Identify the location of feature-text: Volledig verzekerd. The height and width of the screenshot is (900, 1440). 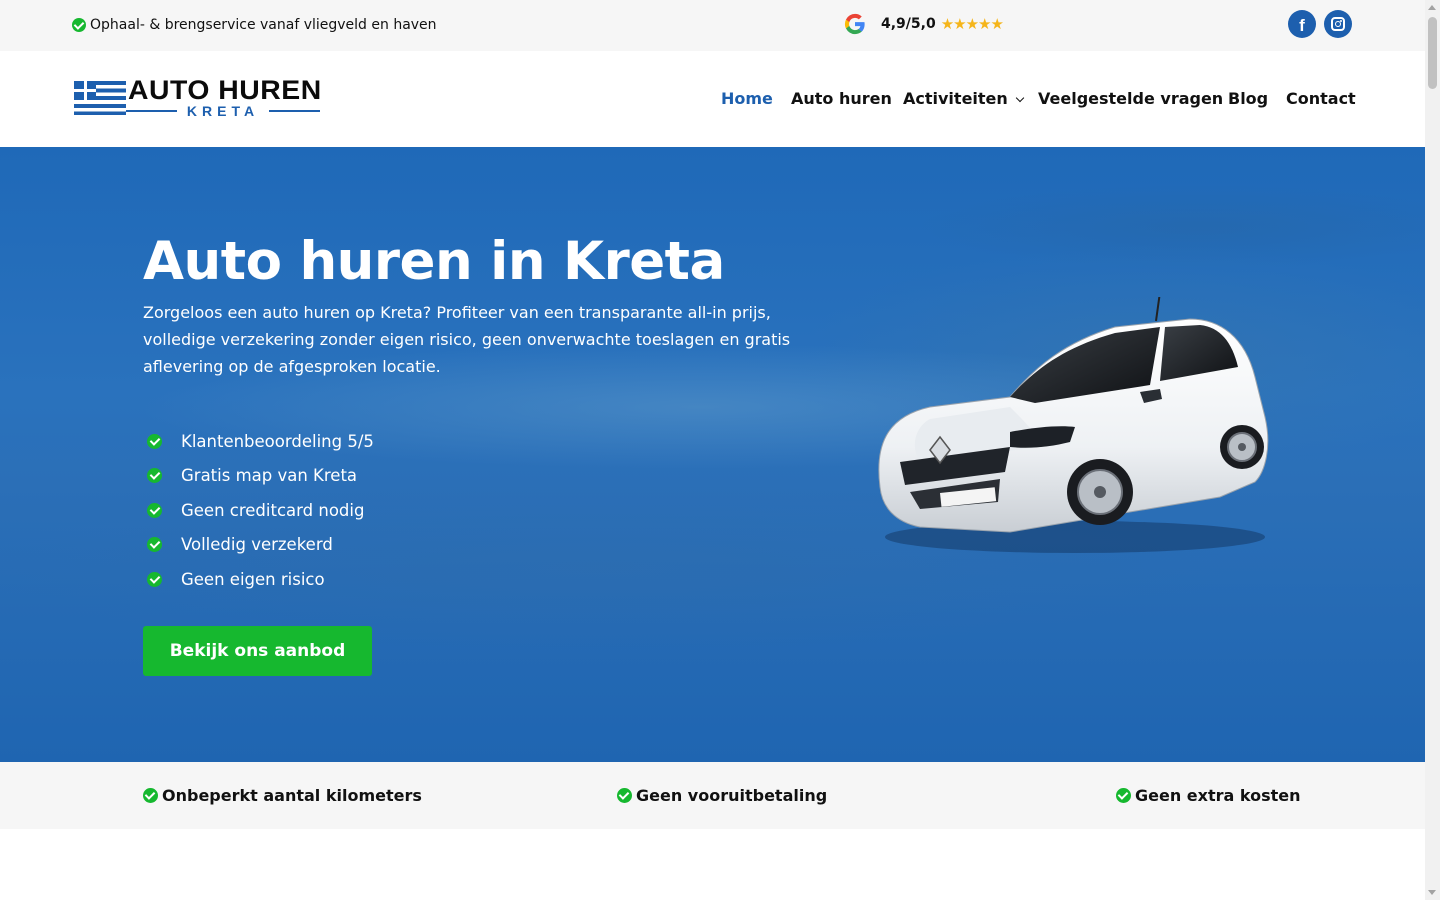
(257, 545).